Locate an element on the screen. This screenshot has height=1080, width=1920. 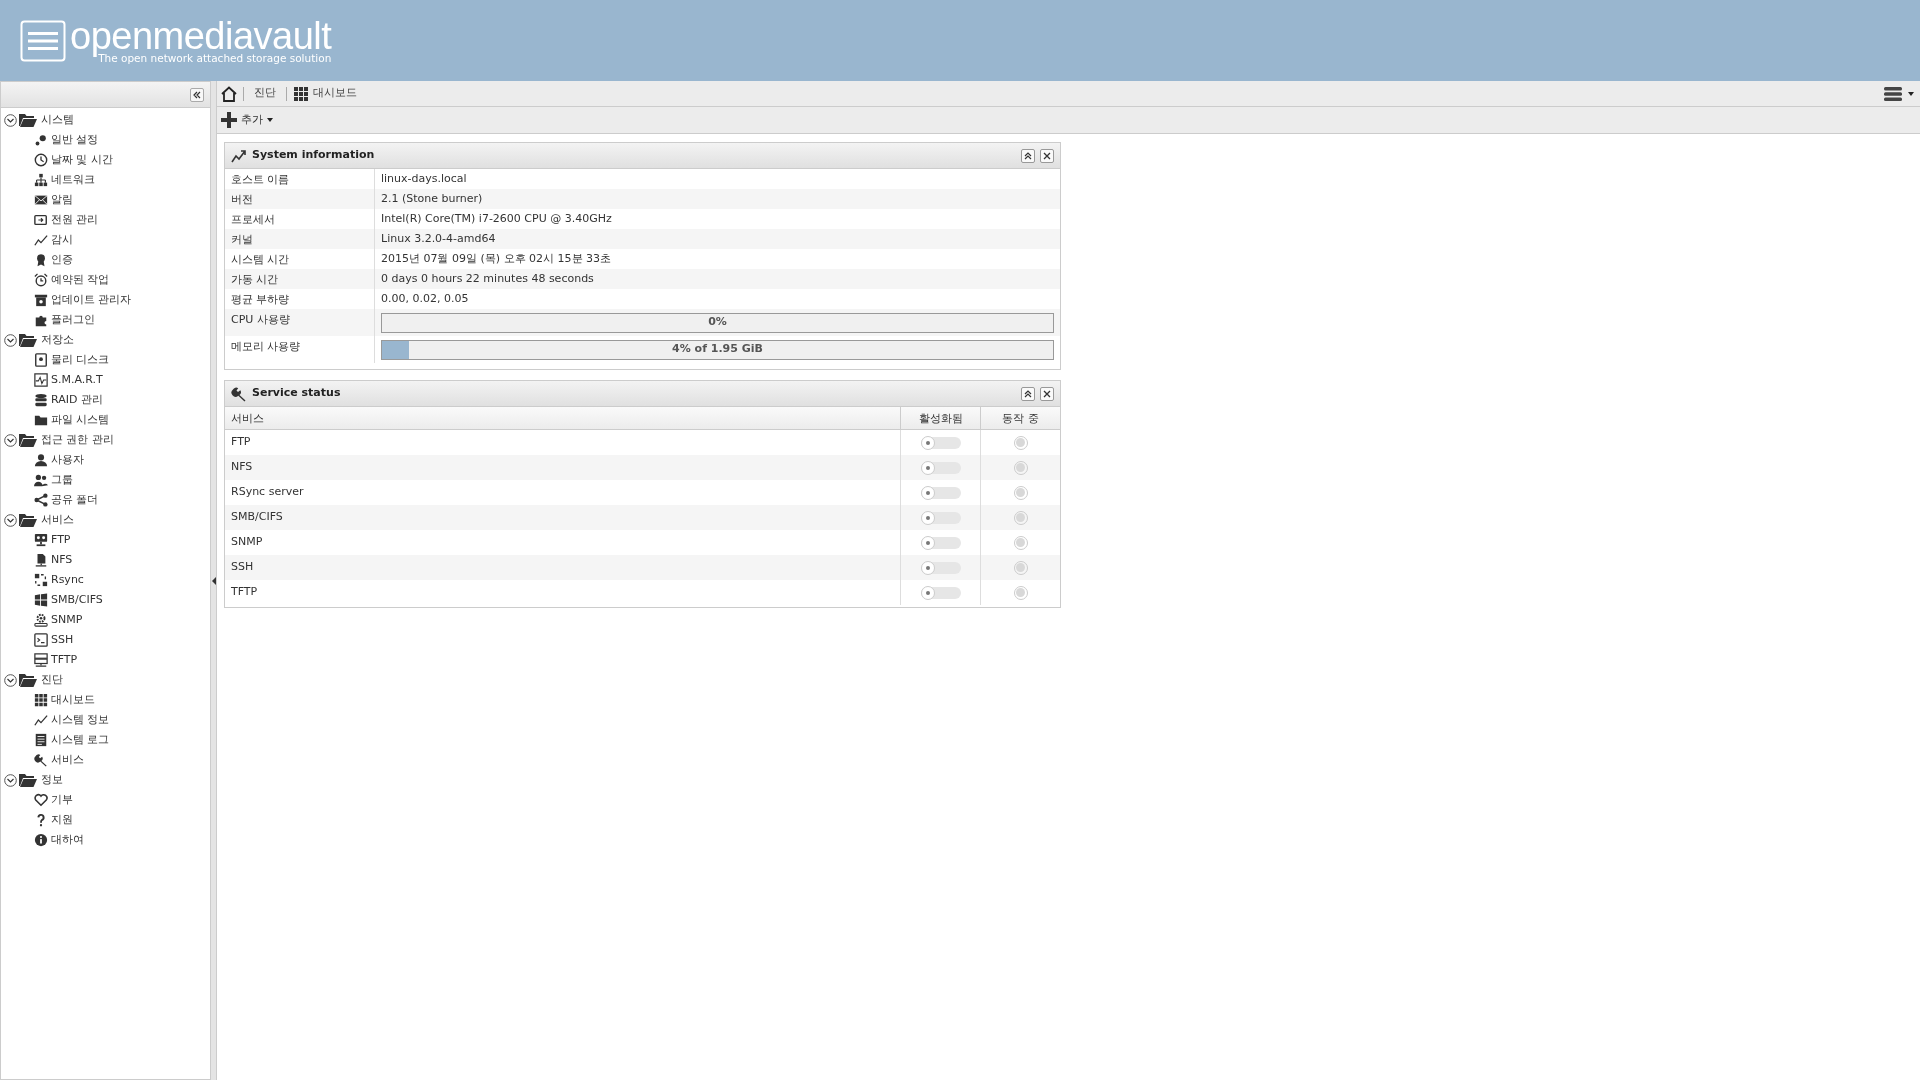
row-label: 가동 시간 is located at coordinates (300, 279).